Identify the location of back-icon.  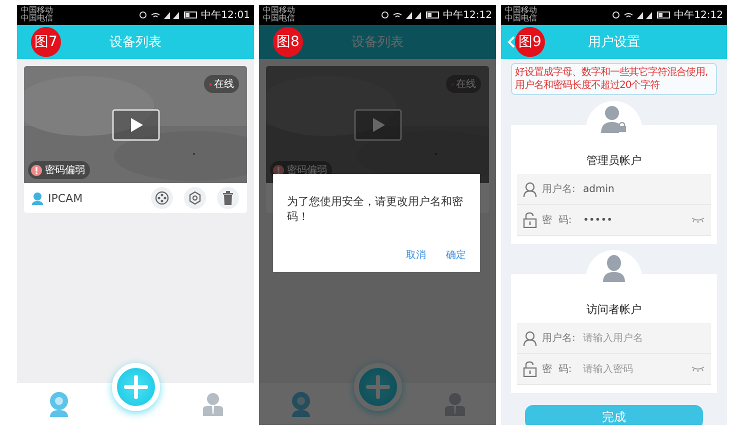
(511, 42).